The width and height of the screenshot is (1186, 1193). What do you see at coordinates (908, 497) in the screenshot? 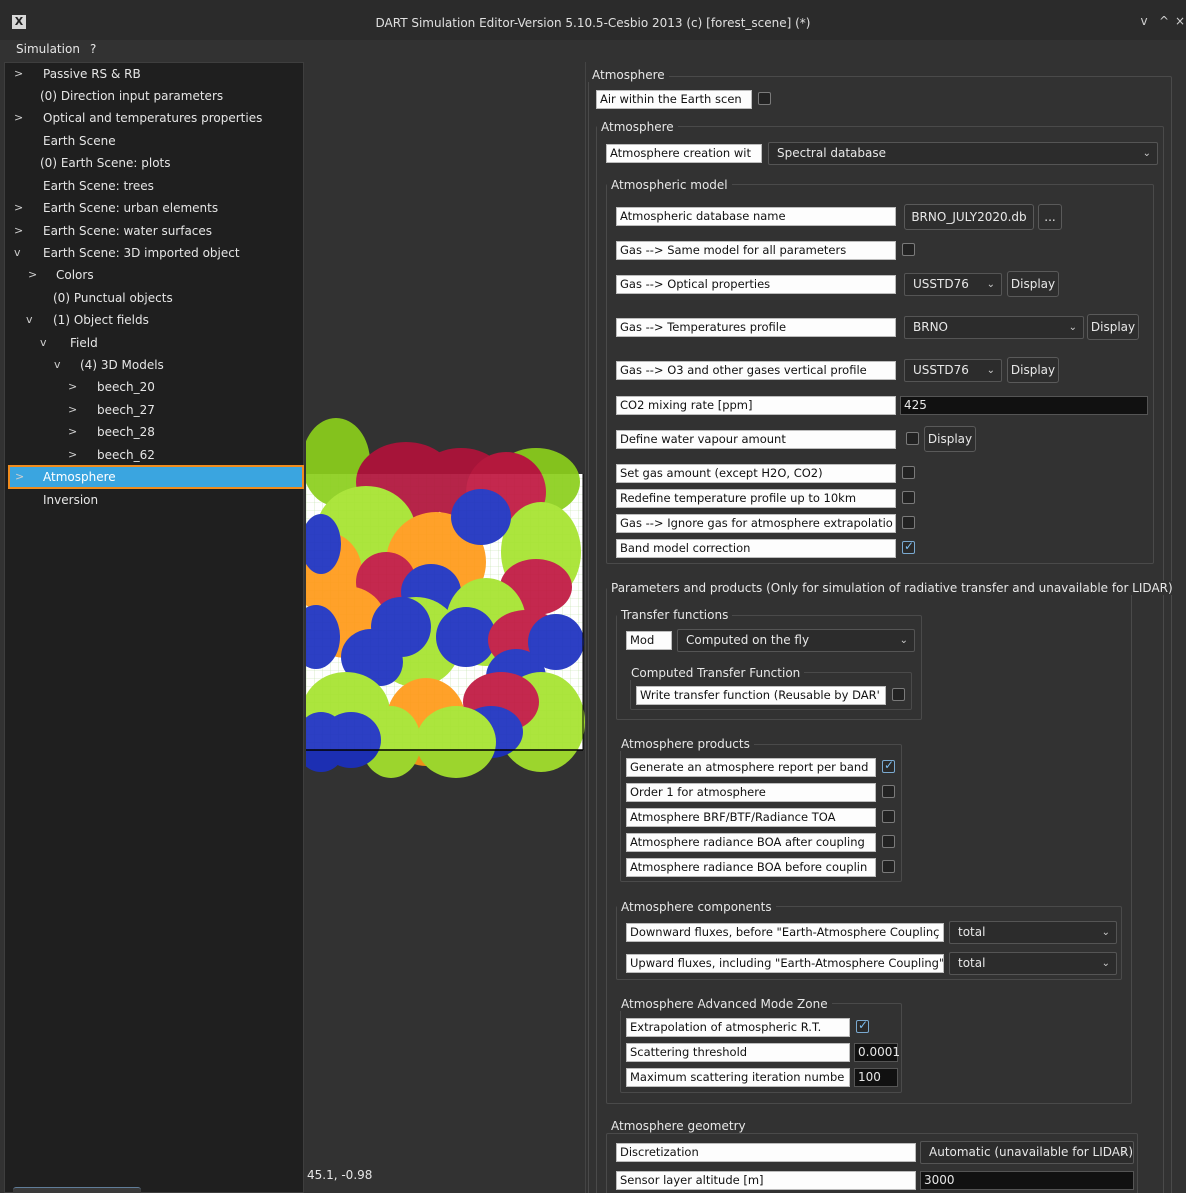
I see `redefine-temp-checkbox` at bounding box center [908, 497].